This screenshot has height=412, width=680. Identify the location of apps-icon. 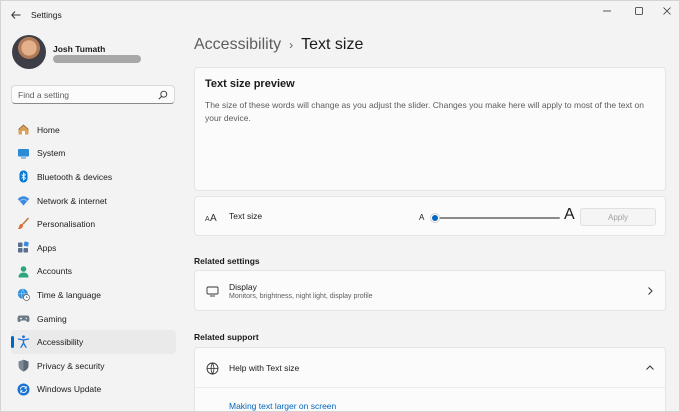
(23, 247).